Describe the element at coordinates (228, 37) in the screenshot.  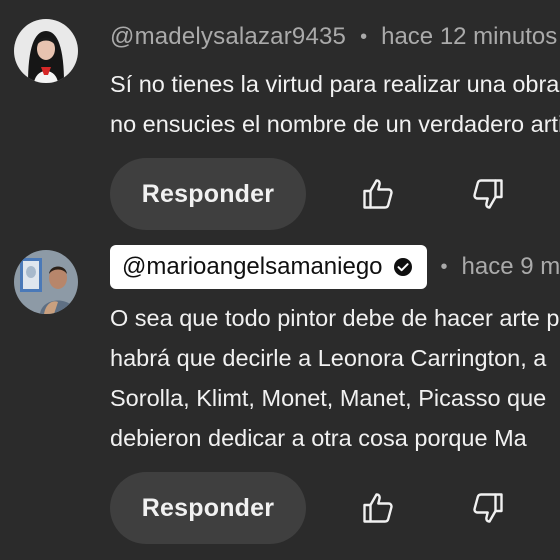
I see `author-name: @madelysalazar9435` at that location.